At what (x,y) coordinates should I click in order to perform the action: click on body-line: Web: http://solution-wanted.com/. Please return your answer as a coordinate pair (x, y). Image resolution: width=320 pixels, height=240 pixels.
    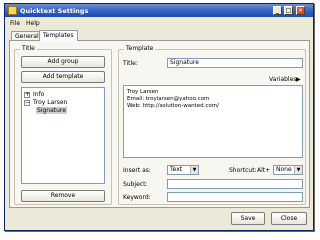
    Looking at the image, I should click on (173, 106).